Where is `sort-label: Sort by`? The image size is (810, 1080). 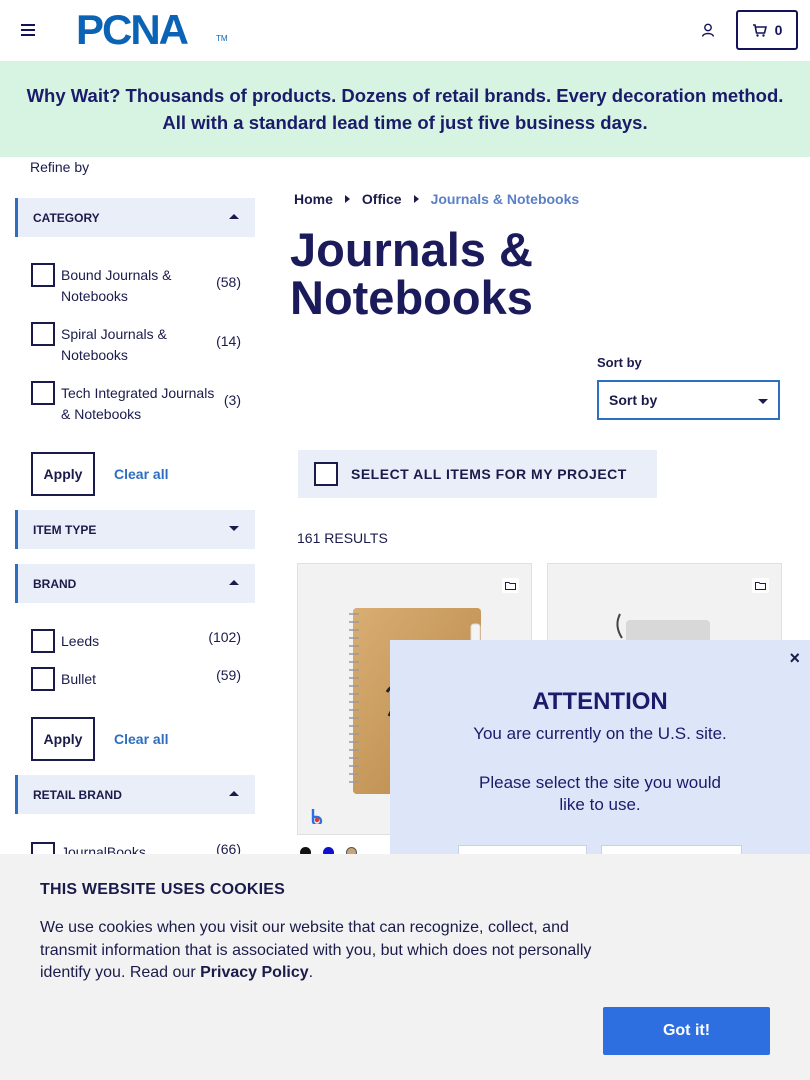
sort-label: Sort by is located at coordinates (619, 362).